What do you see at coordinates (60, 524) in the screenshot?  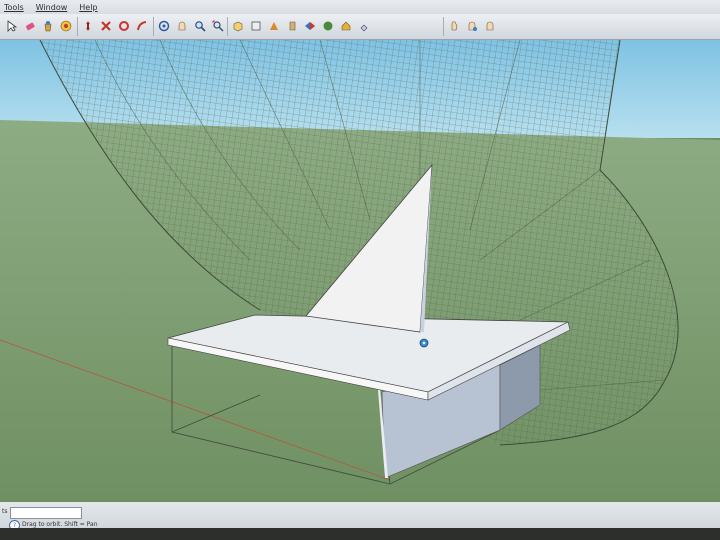 I see `status-hint: Drag to orbit. Shift = Pan` at bounding box center [60, 524].